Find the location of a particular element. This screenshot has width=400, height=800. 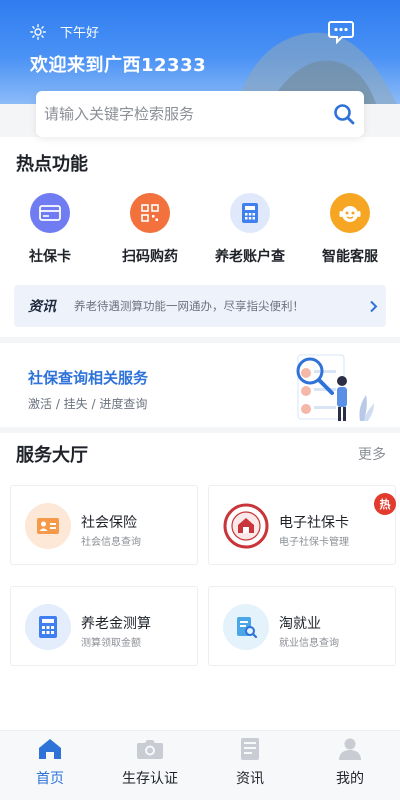

karst-hill-illustration is located at coordinates (316, 68).